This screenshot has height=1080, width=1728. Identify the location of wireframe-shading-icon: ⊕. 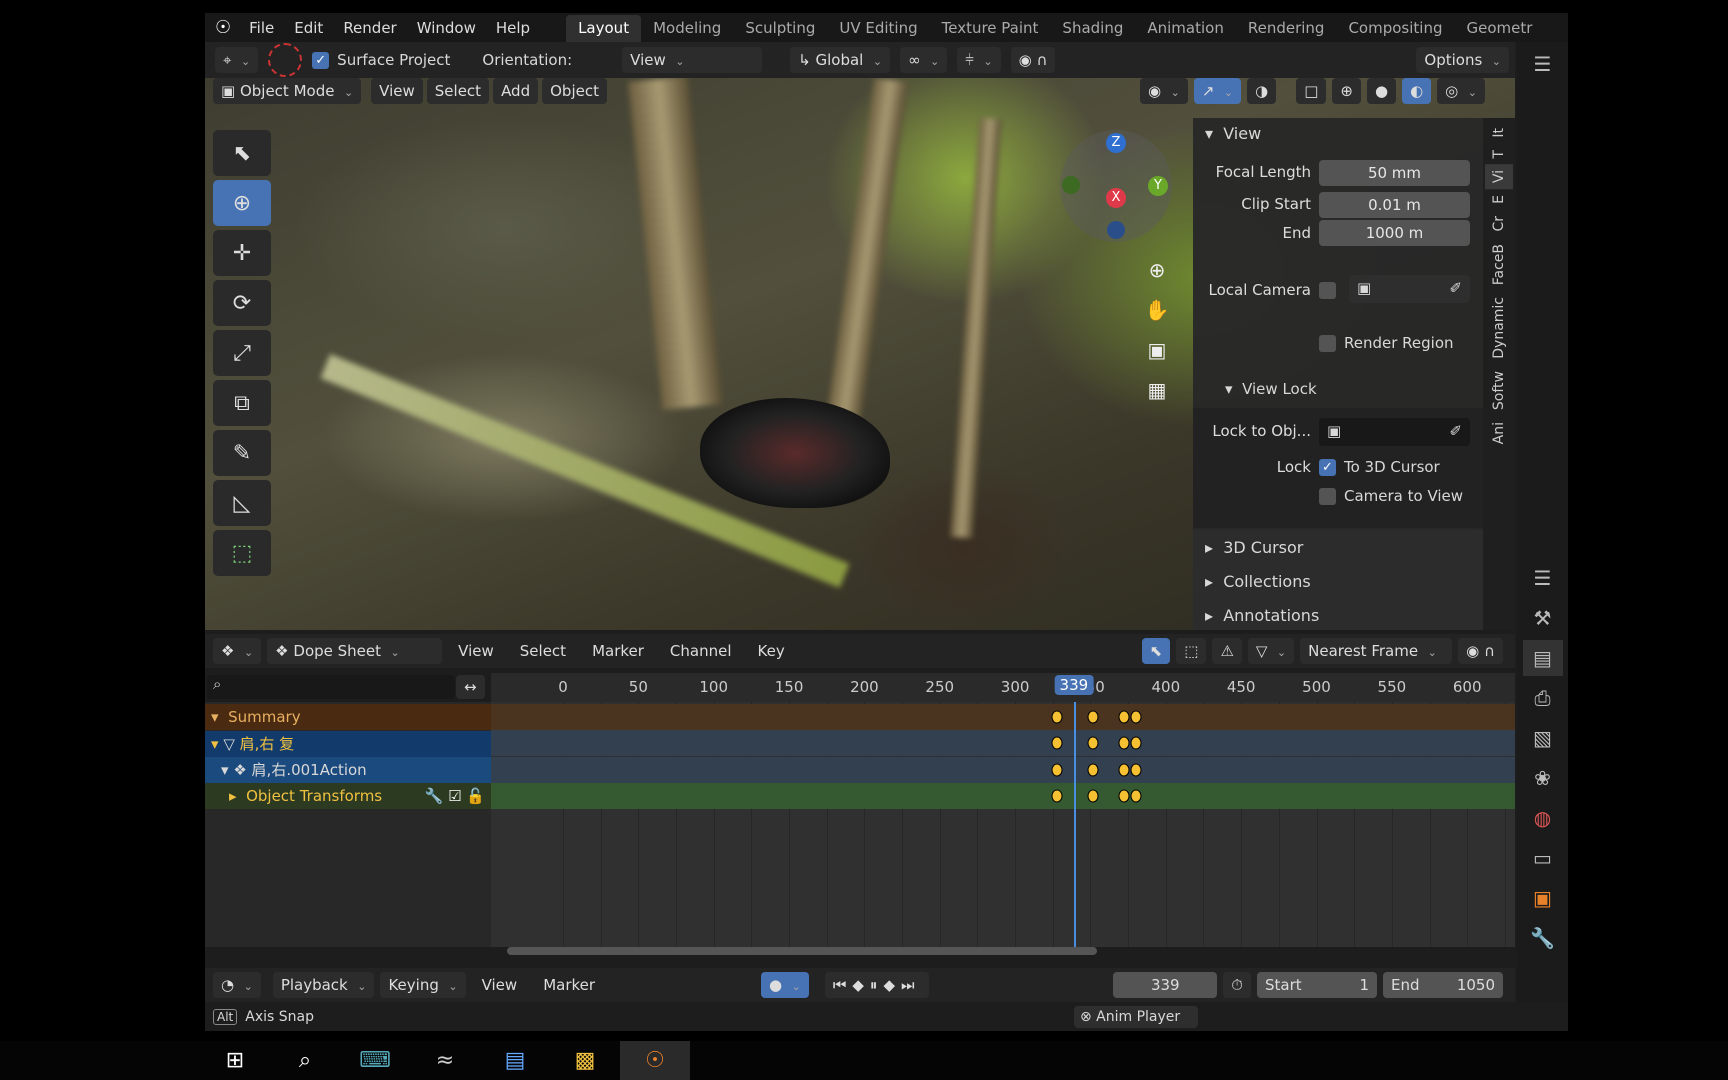
(1346, 91).